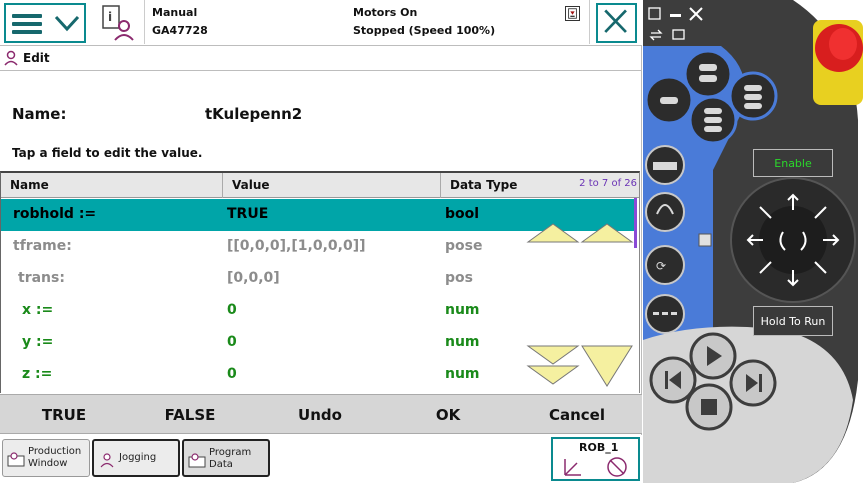  What do you see at coordinates (248, 214) in the screenshot?
I see `row-value: TRUE` at bounding box center [248, 214].